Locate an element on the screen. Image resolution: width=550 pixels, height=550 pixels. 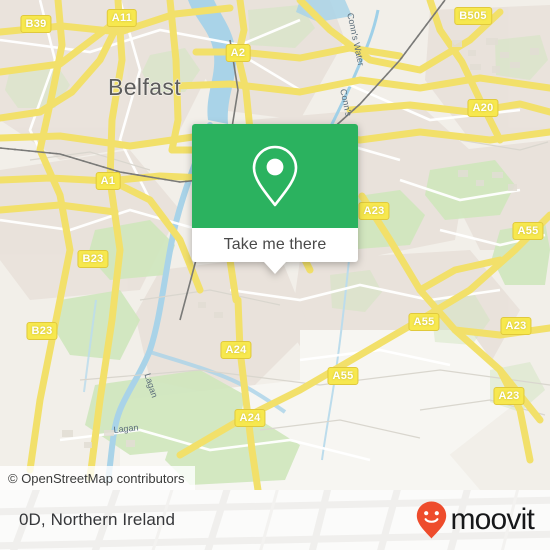
moovit-wordmark: moovit is located at coordinates (492, 519).